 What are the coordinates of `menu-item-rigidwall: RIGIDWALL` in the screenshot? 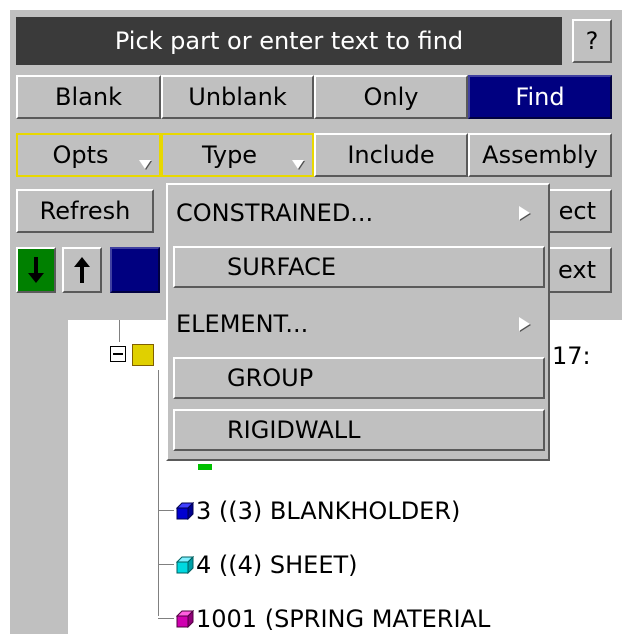 It's located at (359, 430).